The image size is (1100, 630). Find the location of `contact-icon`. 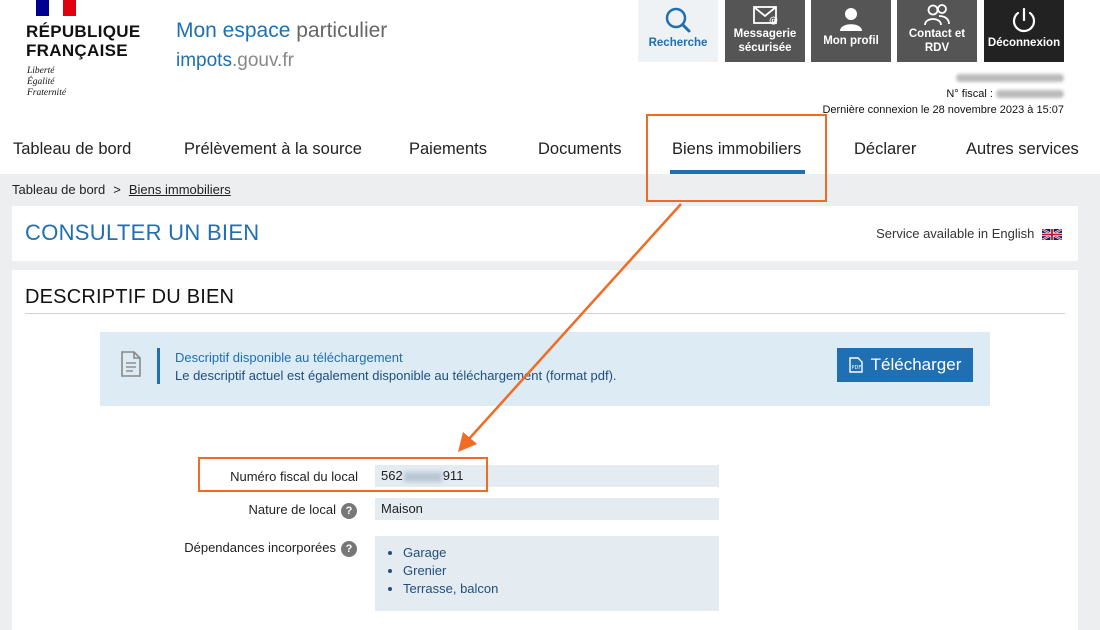

contact-icon is located at coordinates (937, 15).